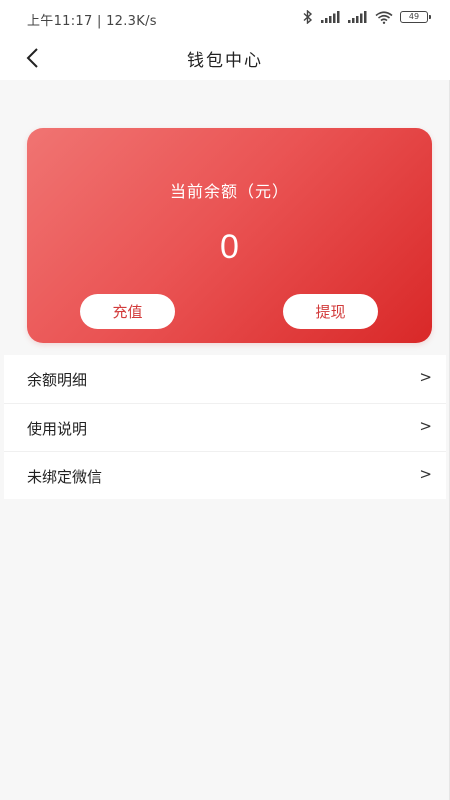 The height and width of the screenshot is (800, 450). I want to click on page-title: 钱包中心, so click(225, 61).